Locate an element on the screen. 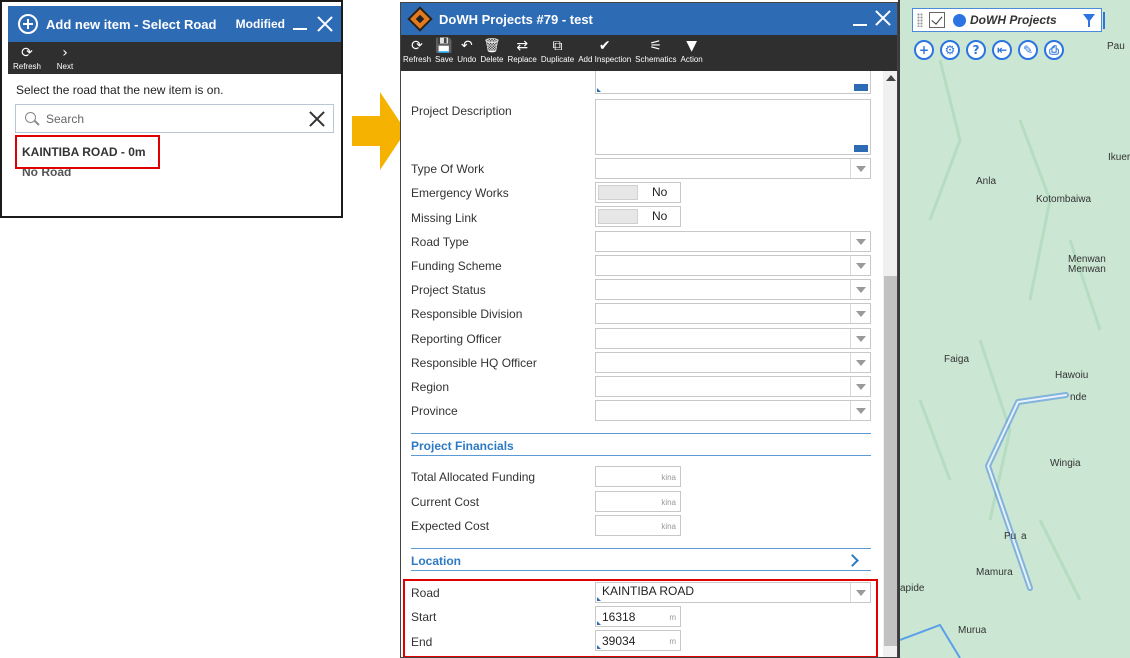  province-select is located at coordinates (733, 410).